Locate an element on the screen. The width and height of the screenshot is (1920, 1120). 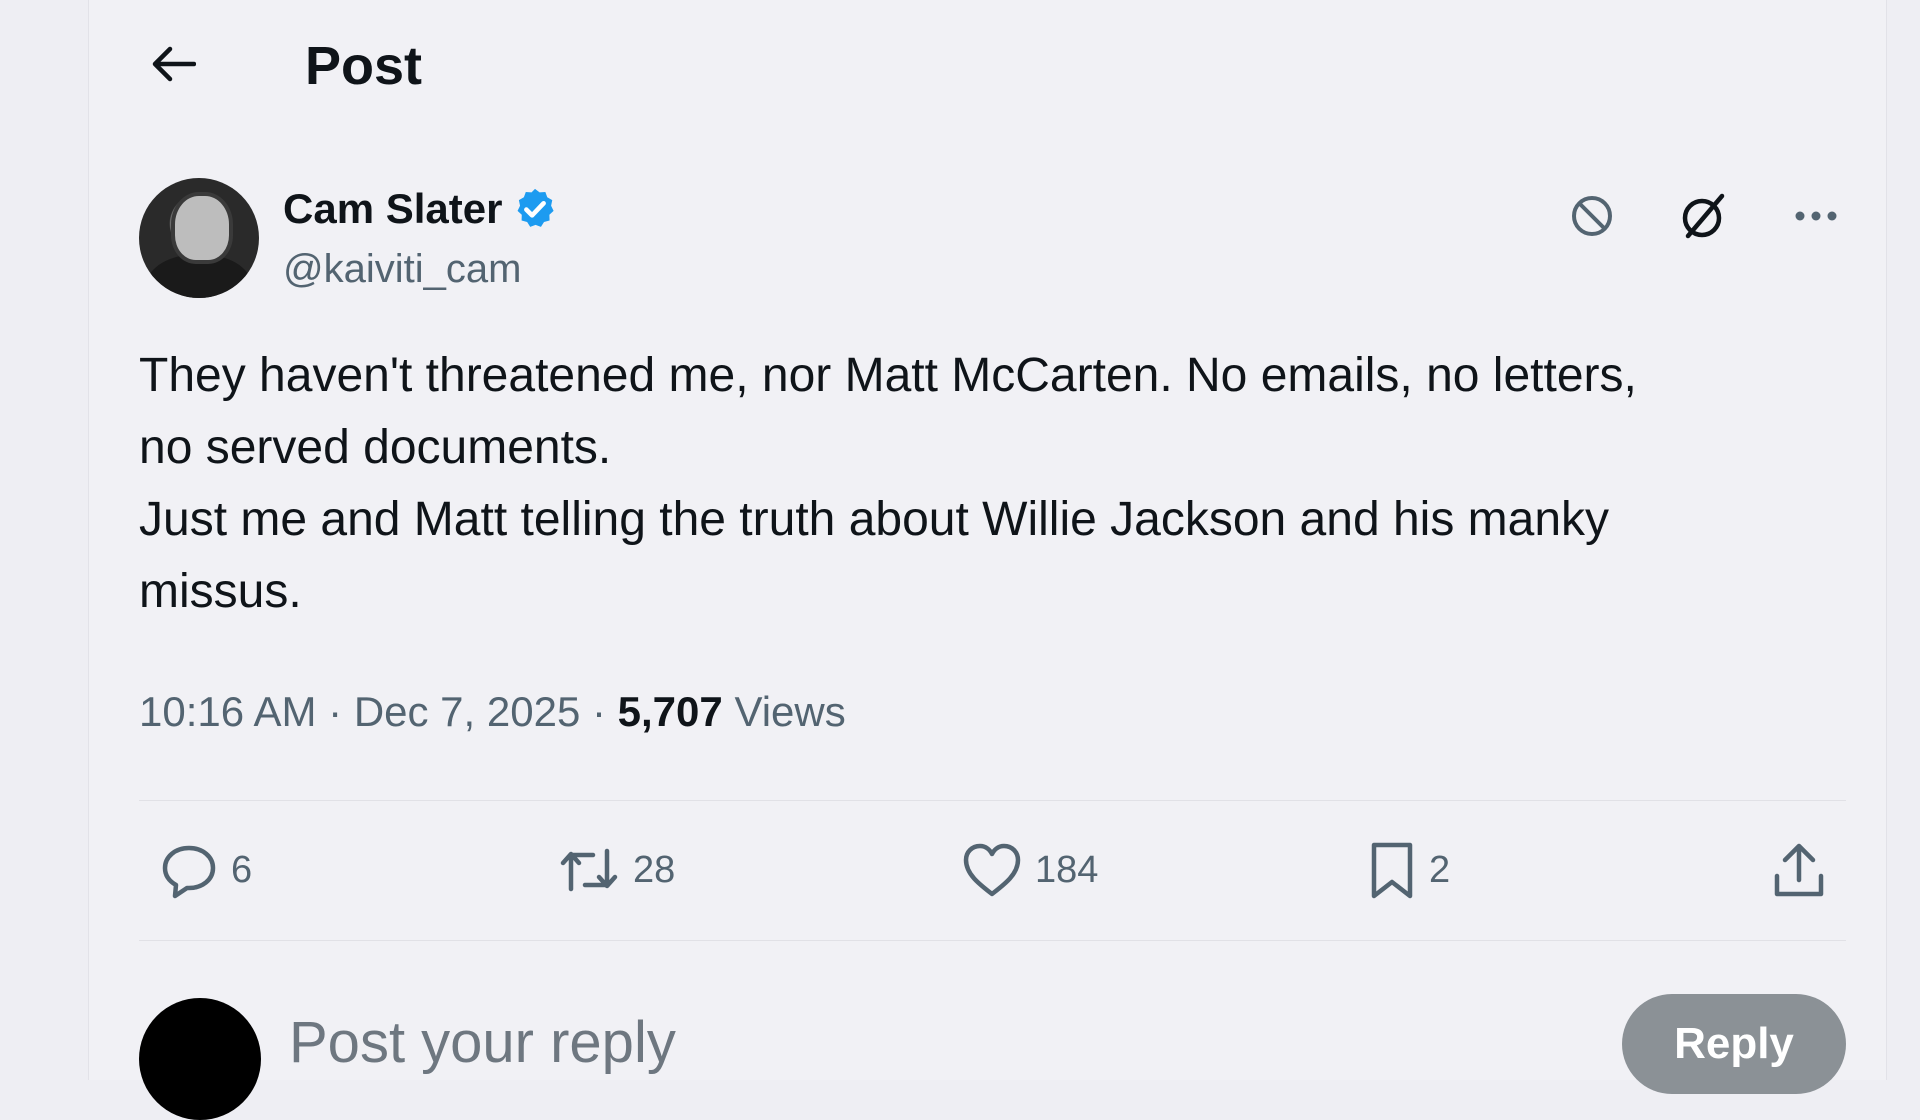
like-action-button: 184 is located at coordinates (1029, 870).